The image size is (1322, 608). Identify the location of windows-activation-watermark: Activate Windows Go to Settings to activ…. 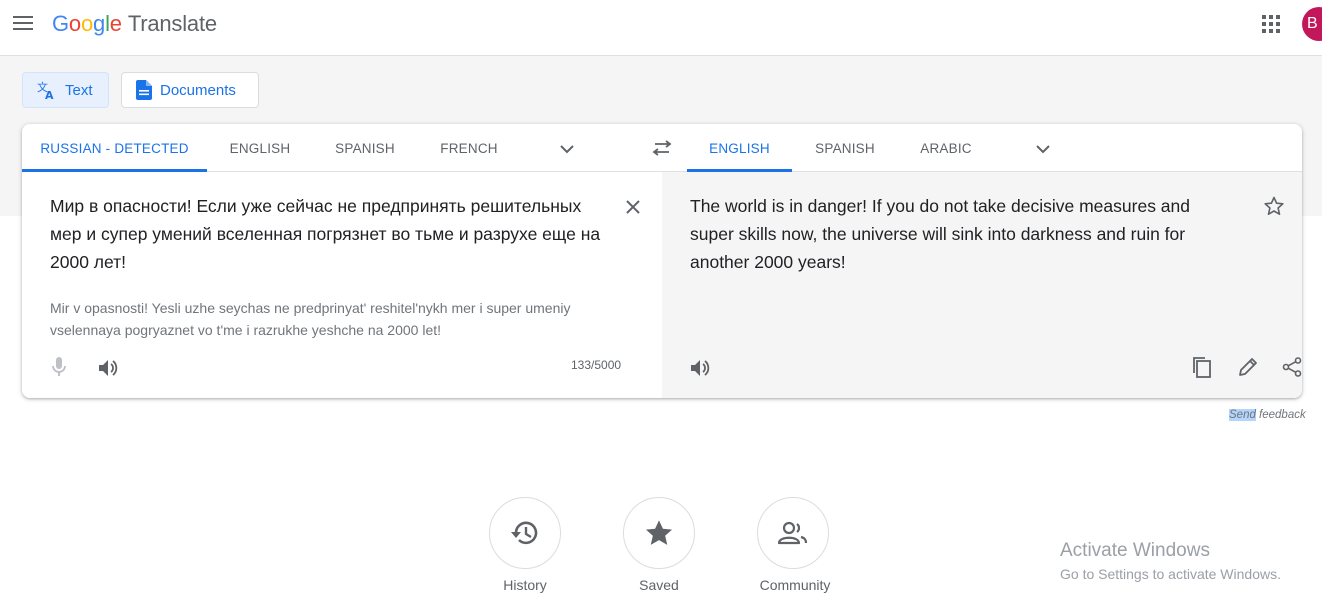
(1170, 561).